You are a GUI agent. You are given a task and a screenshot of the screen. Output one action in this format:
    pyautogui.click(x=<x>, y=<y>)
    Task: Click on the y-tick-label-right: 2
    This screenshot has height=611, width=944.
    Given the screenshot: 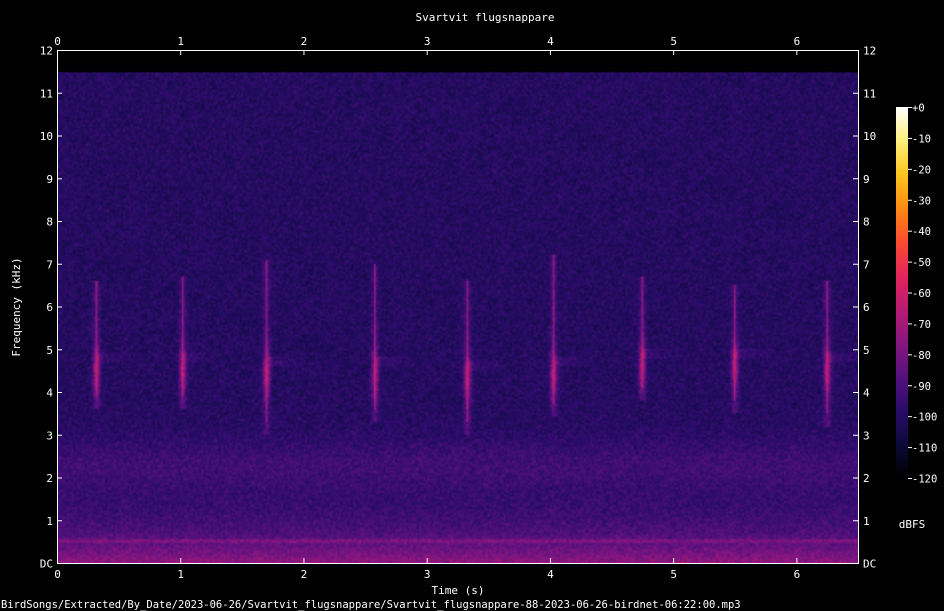 What is the action you would take?
    pyautogui.click(x=866, y=478)
    